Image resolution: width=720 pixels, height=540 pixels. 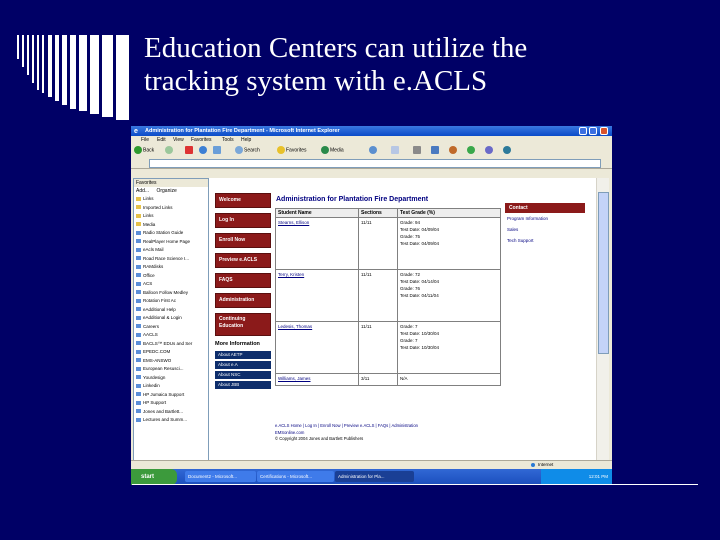 I want to click on scrollbar-thumb, so click(x=603, y=273).